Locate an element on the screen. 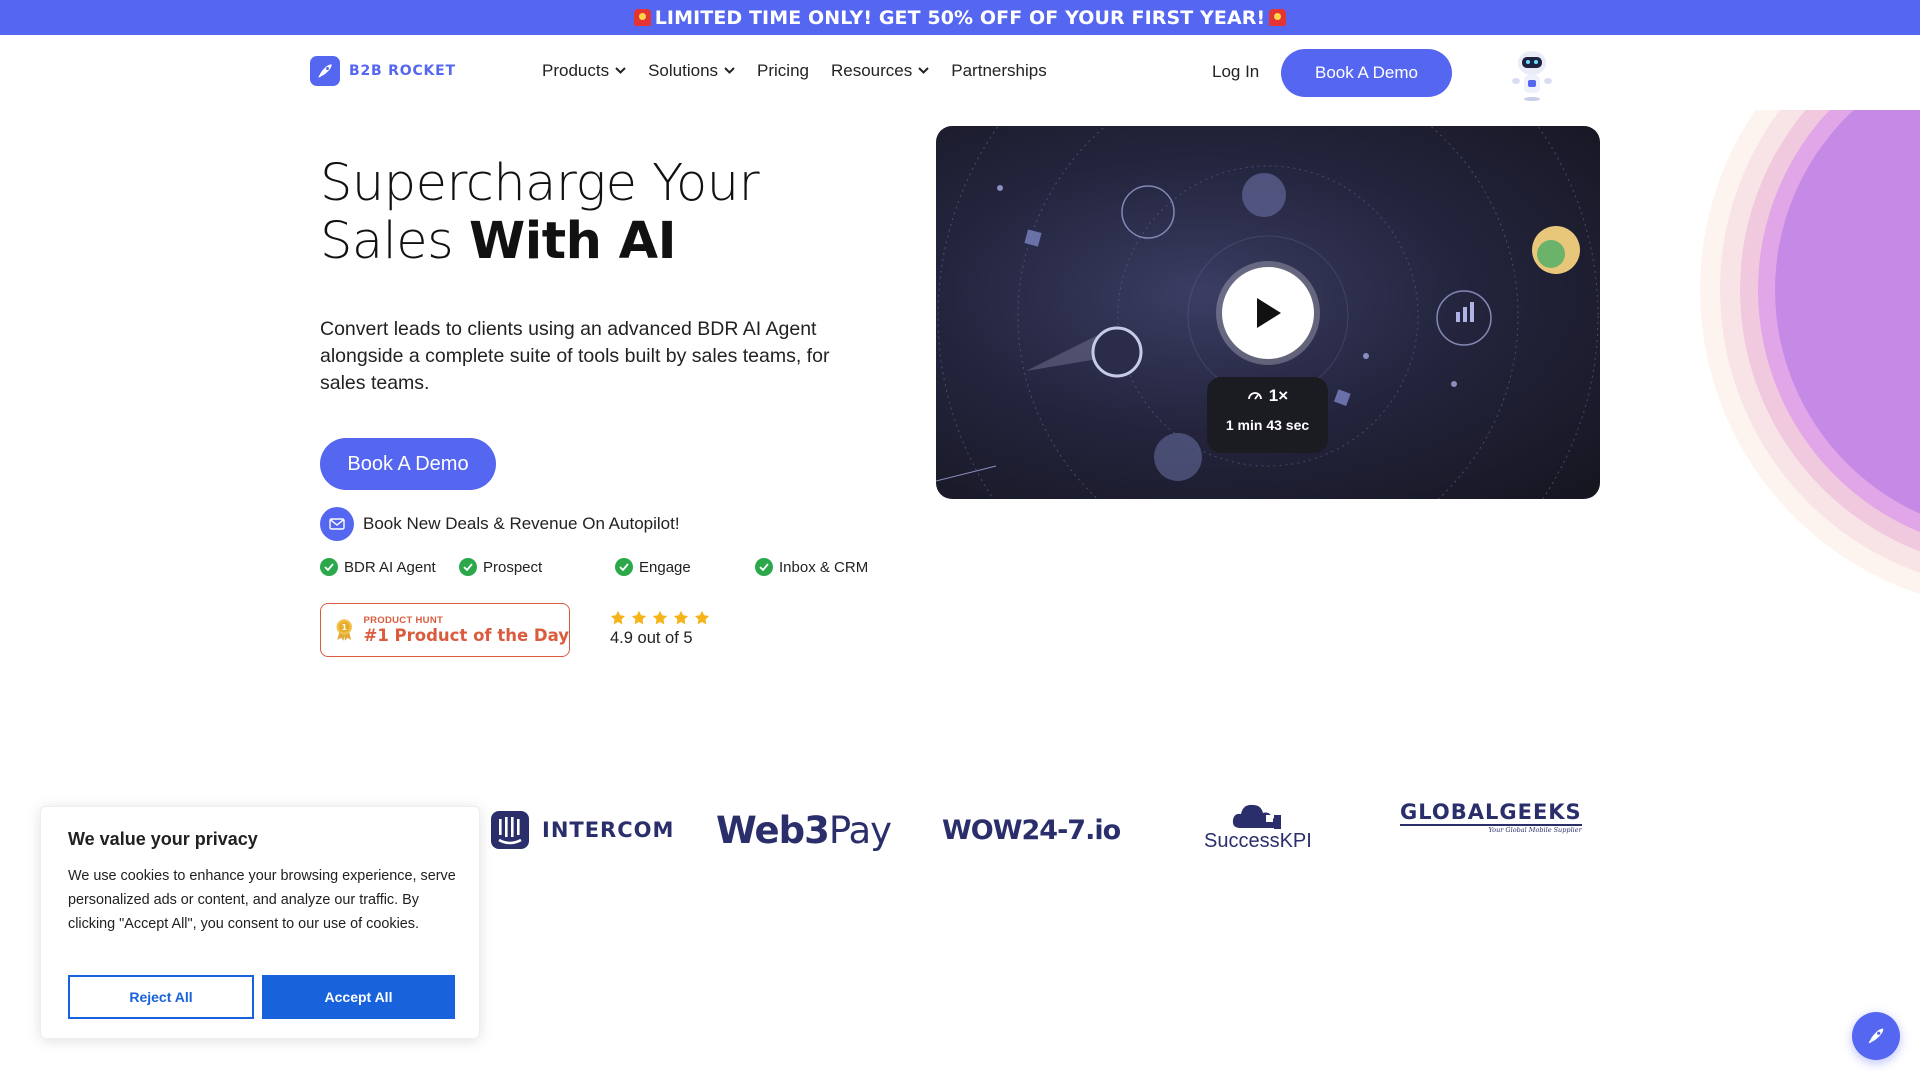 The height and width of the screenshot is (1080, 1920). cloud-icon is located at coordinates (1256, 816).